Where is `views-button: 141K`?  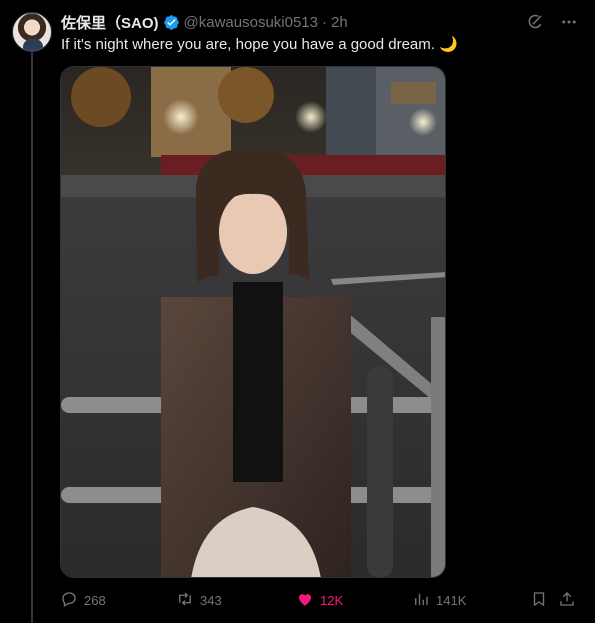
views-button: 141K is located at coordinates (439, 600).